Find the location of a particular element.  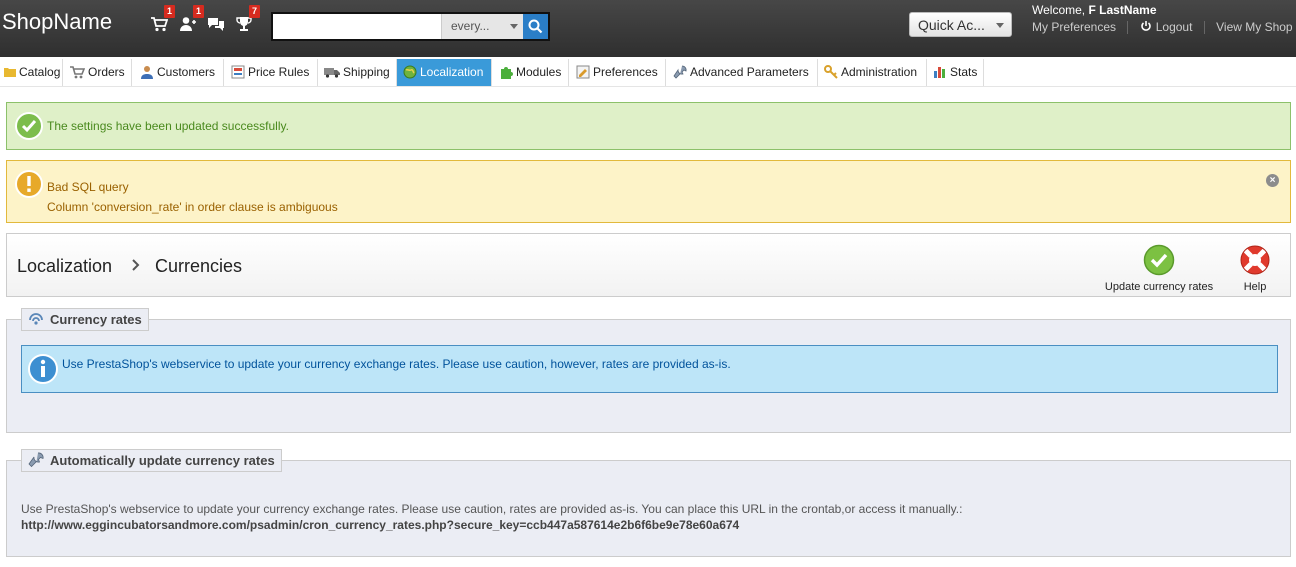

tab-customers: Customers is located at coordinates (178, 72).